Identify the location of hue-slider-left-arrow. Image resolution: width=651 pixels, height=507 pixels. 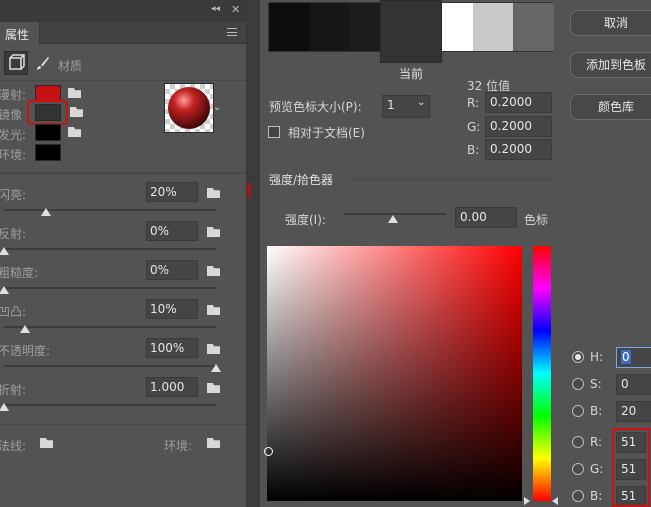
(527, 501).